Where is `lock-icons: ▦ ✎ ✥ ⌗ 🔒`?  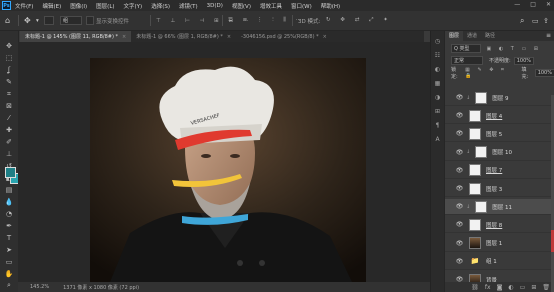
lock-icons: ▦ ✎ ✥ ⌗ 🔒 is located at coordinates (489, 73).